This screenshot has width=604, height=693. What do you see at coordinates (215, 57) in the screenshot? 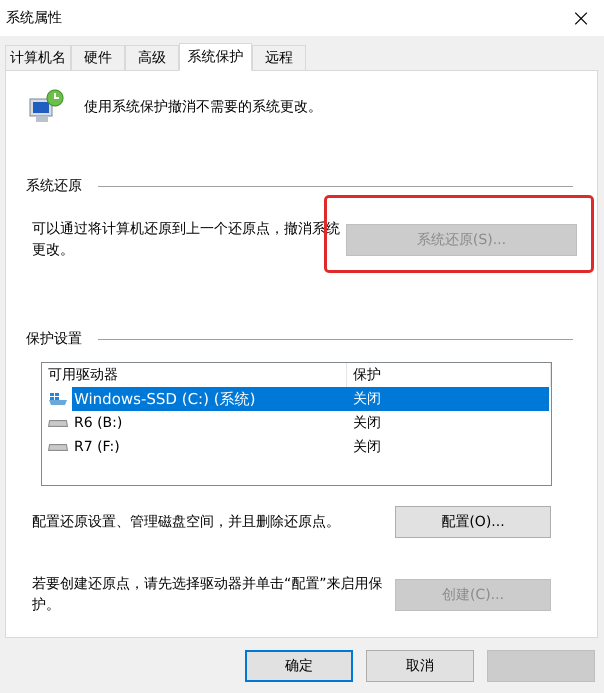
I see `tab: 系统保护` at bounding box center [215, 57].